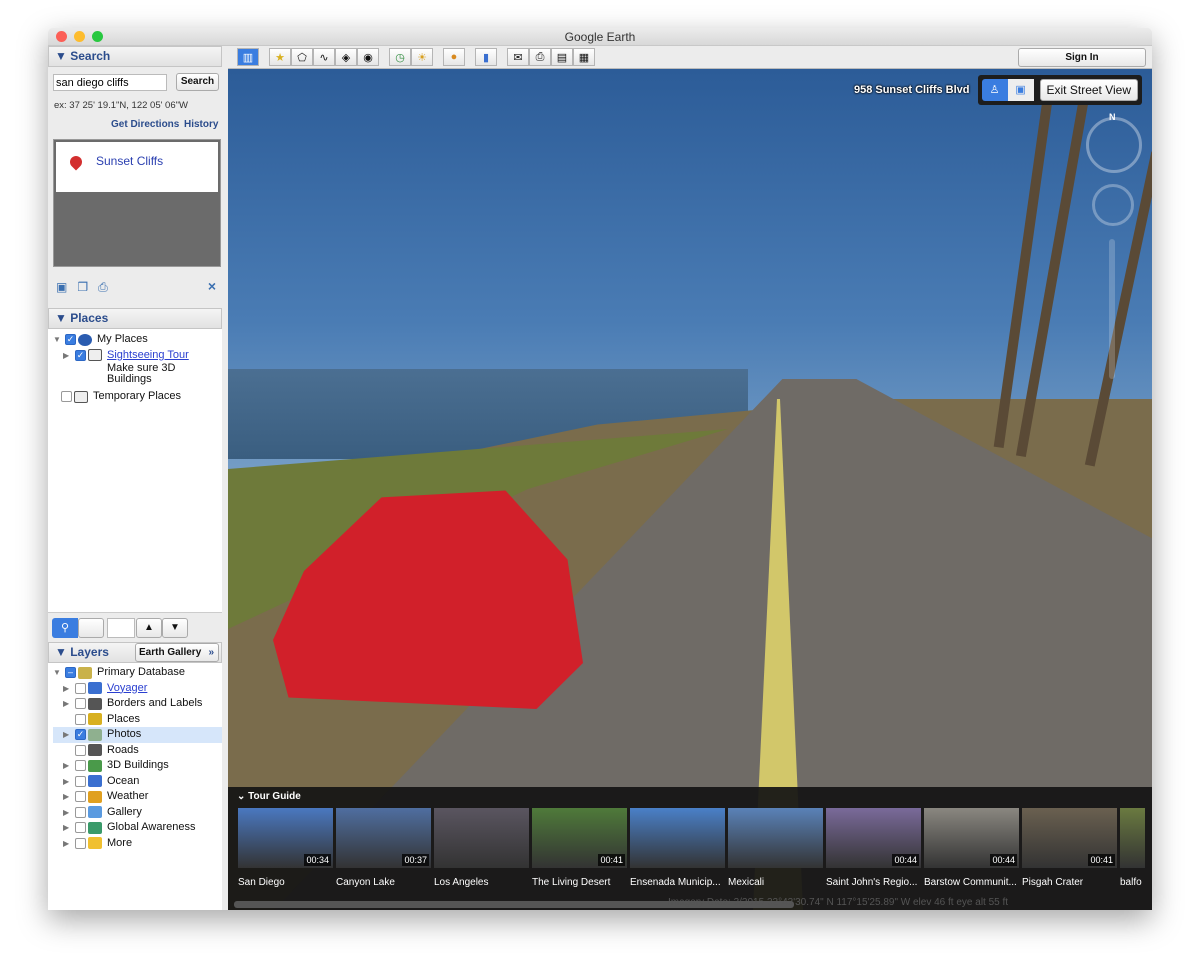 The height and width of the screenshot is (979, 1200). Describe the element at coordinates (137, 735) in the screenshot. I see `layer-item: ▶ ✓ Photos` at that location.